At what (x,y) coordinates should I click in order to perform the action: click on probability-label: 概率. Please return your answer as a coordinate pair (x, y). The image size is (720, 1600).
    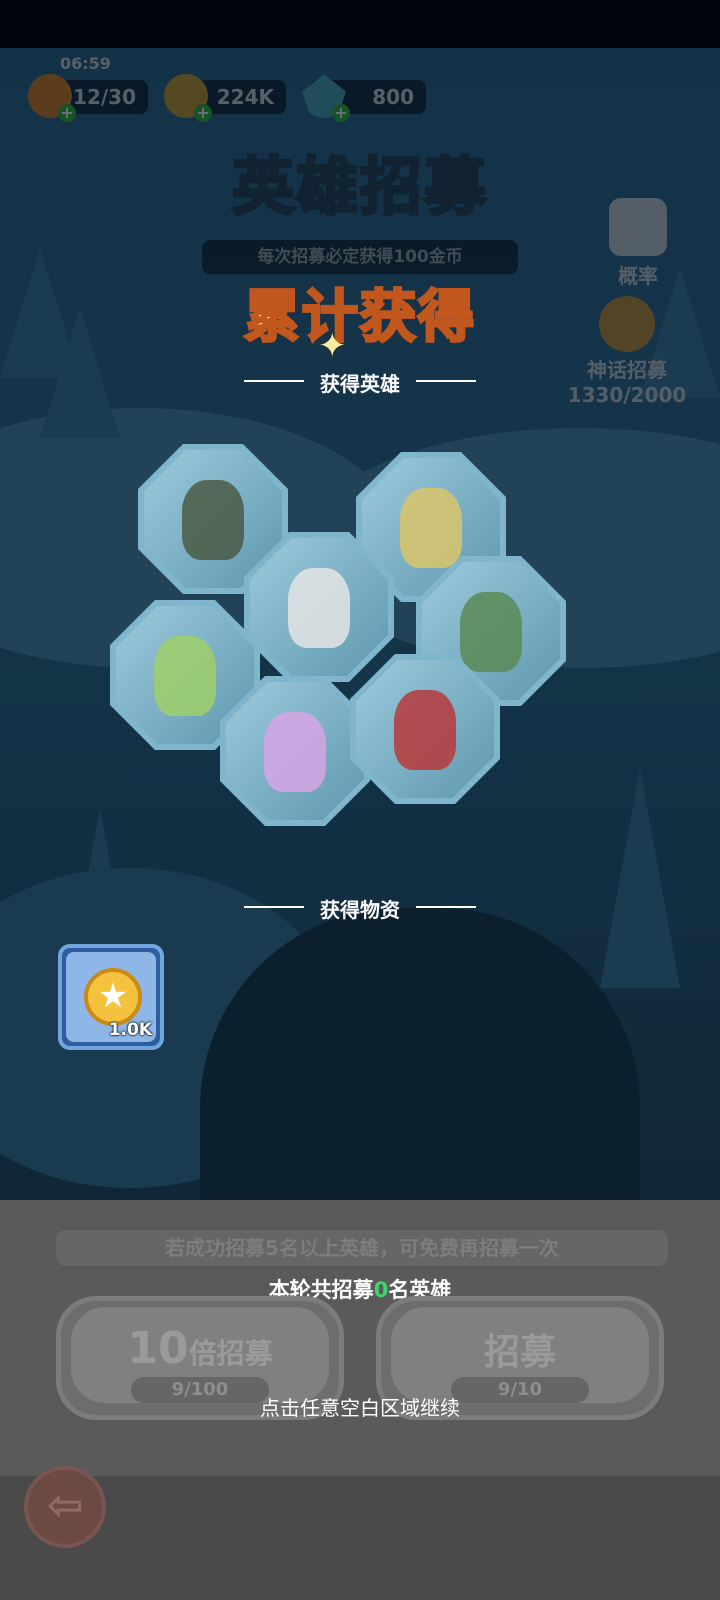
    Looking at the image, I should click on (638, 276).